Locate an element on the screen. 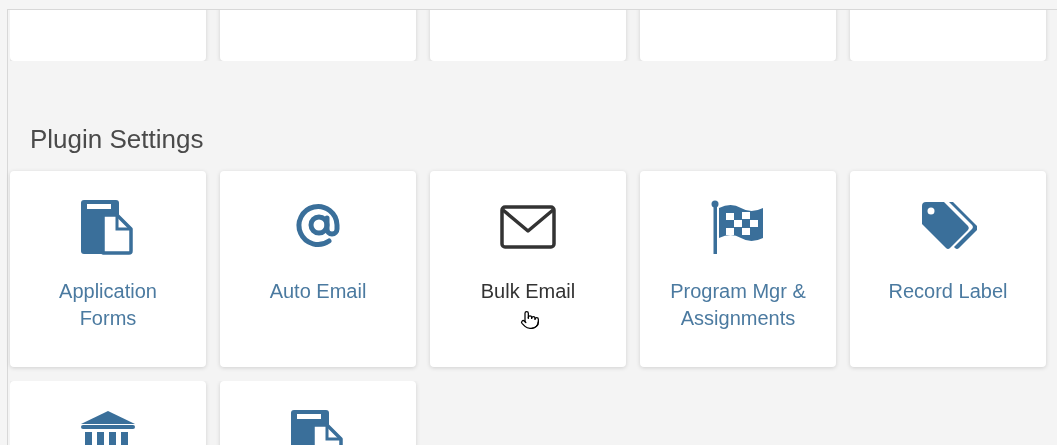 Image resolution: width=1057 pixels, height=445 pixels. card-label: Bulk Email is located at coordinates (528, 291).